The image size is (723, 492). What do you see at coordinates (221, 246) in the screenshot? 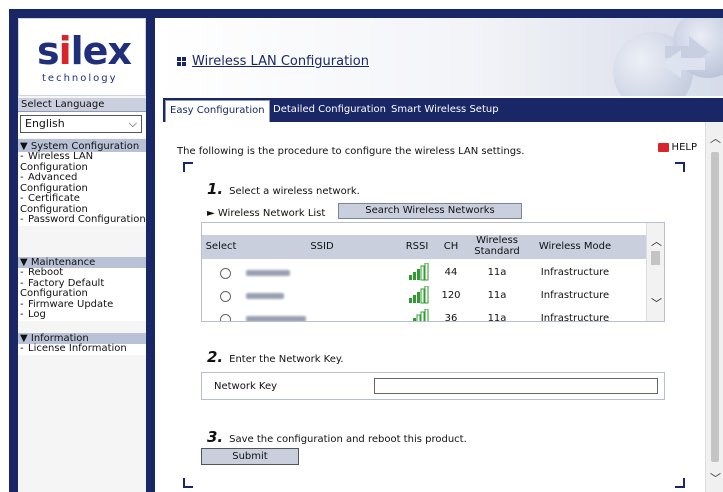
I see `col-select: Select` at bounding box center [221, 246].